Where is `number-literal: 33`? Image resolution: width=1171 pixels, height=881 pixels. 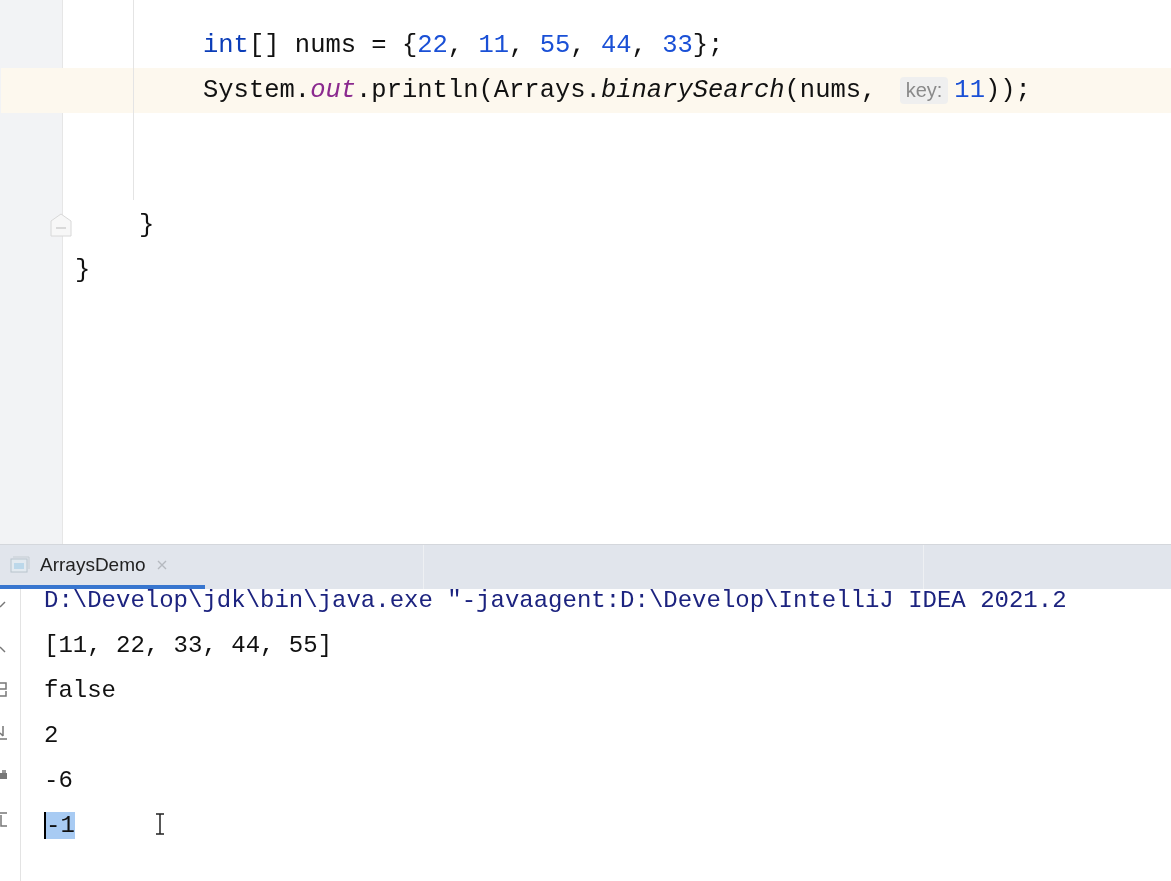
number-literal: 33 is located at coordinates (677, 45).